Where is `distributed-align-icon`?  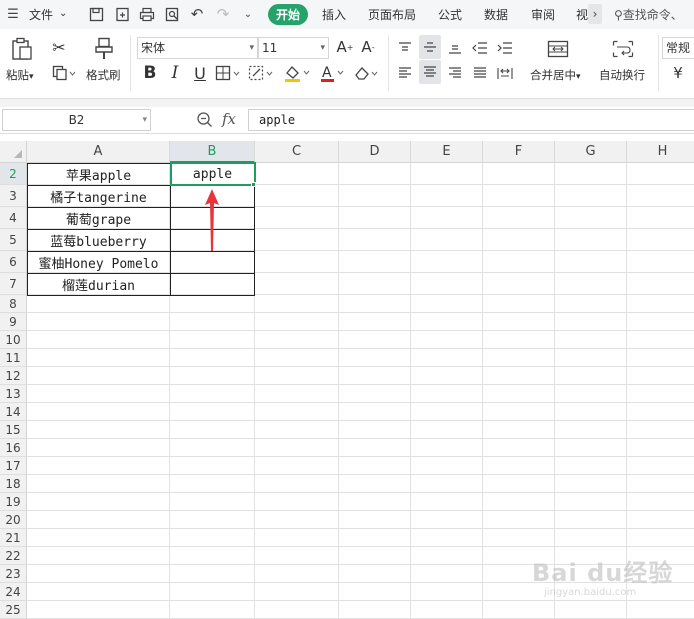 distributed-align-icon is located at coordinates (505, 73).